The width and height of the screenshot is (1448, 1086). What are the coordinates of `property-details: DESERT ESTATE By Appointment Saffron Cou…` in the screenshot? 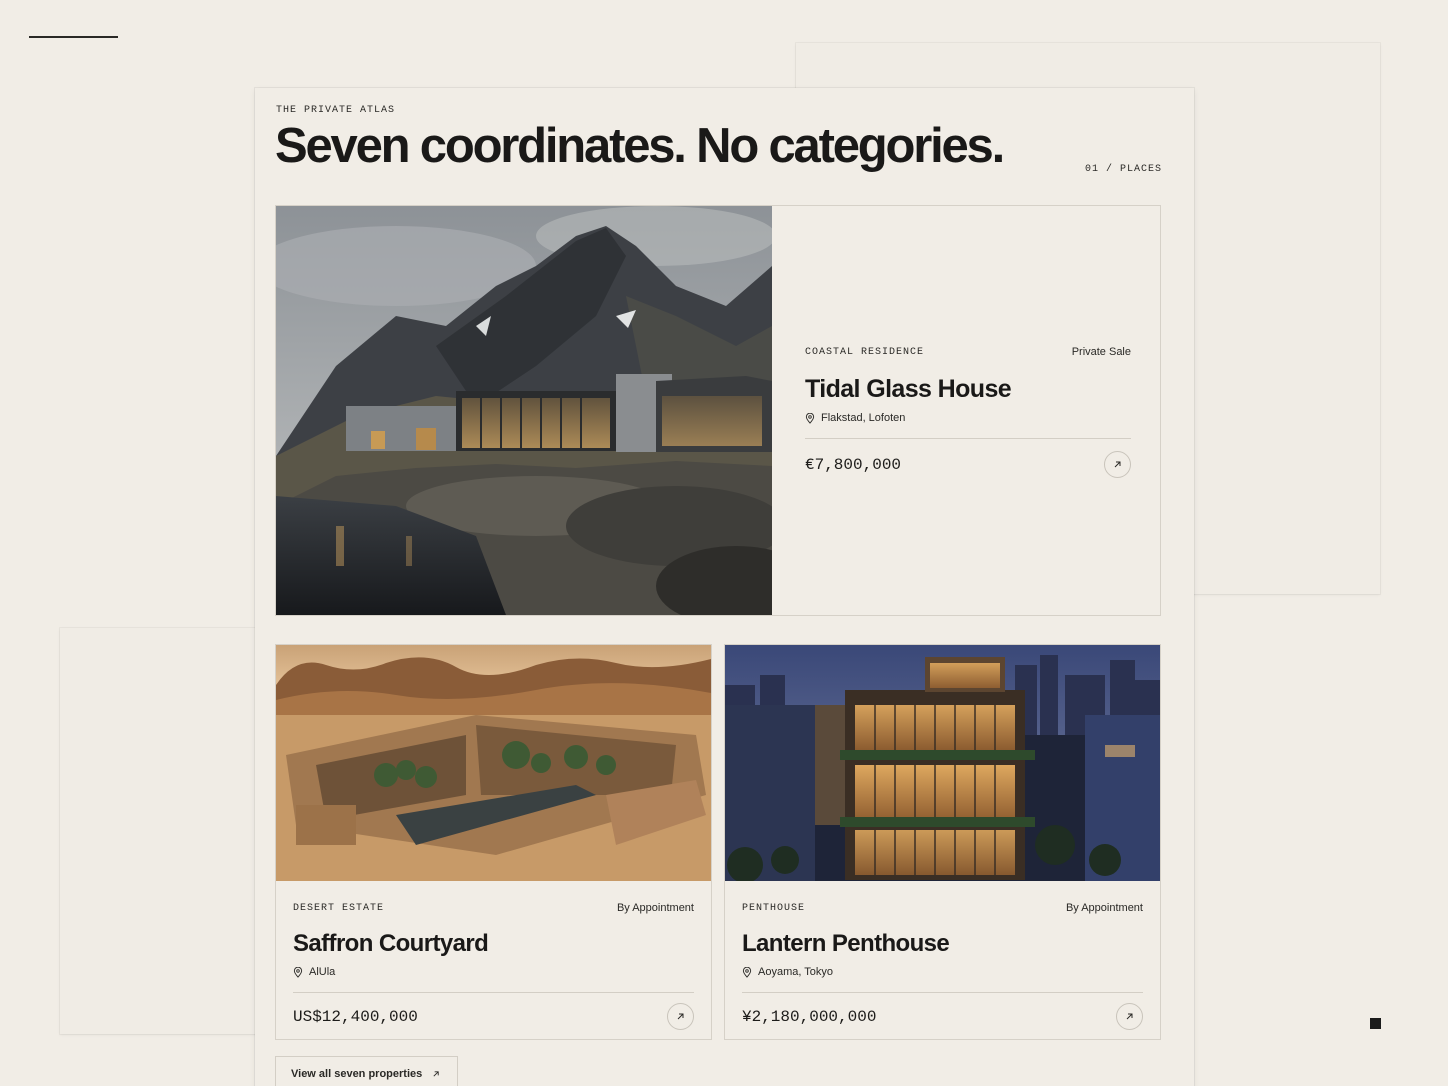 It's located at (493, 966).